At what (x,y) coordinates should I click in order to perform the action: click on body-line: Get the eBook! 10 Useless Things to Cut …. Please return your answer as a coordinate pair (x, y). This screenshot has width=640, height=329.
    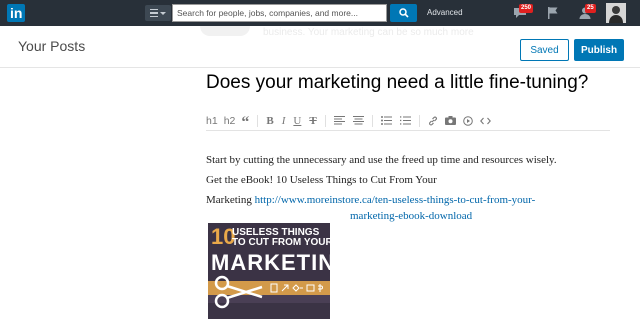
    Looking at the image, I should click on (321, 180).